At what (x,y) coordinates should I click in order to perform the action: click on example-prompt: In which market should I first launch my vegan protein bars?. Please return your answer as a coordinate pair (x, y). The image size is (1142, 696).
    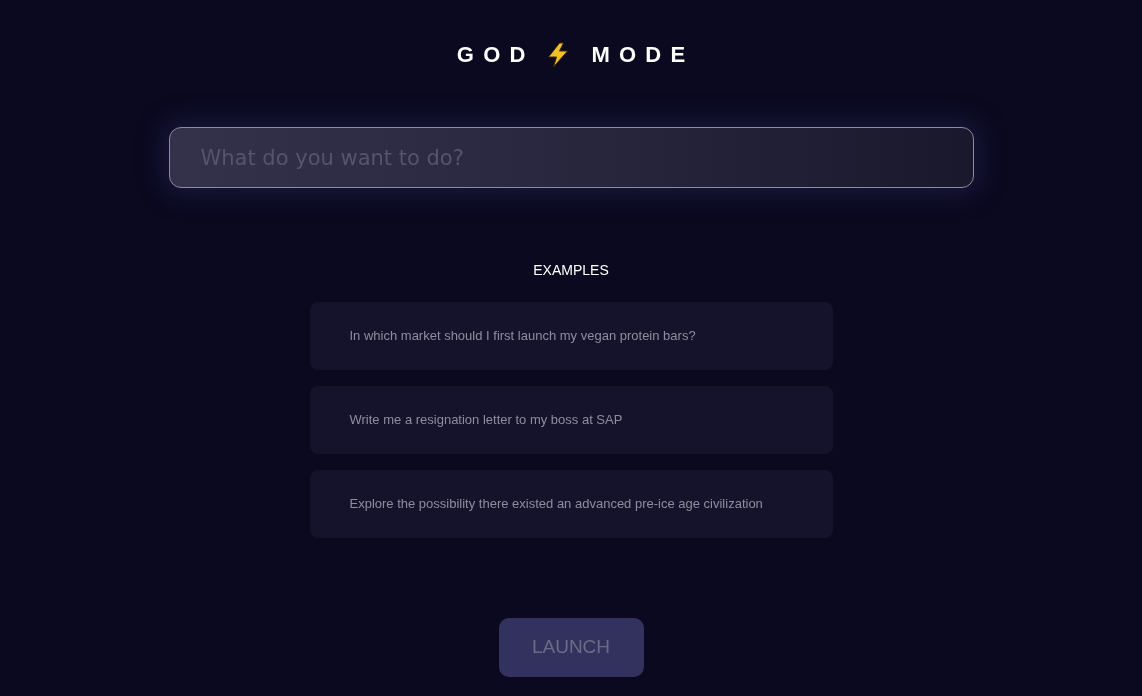
    Looking at the image, I should click on (571, 336).